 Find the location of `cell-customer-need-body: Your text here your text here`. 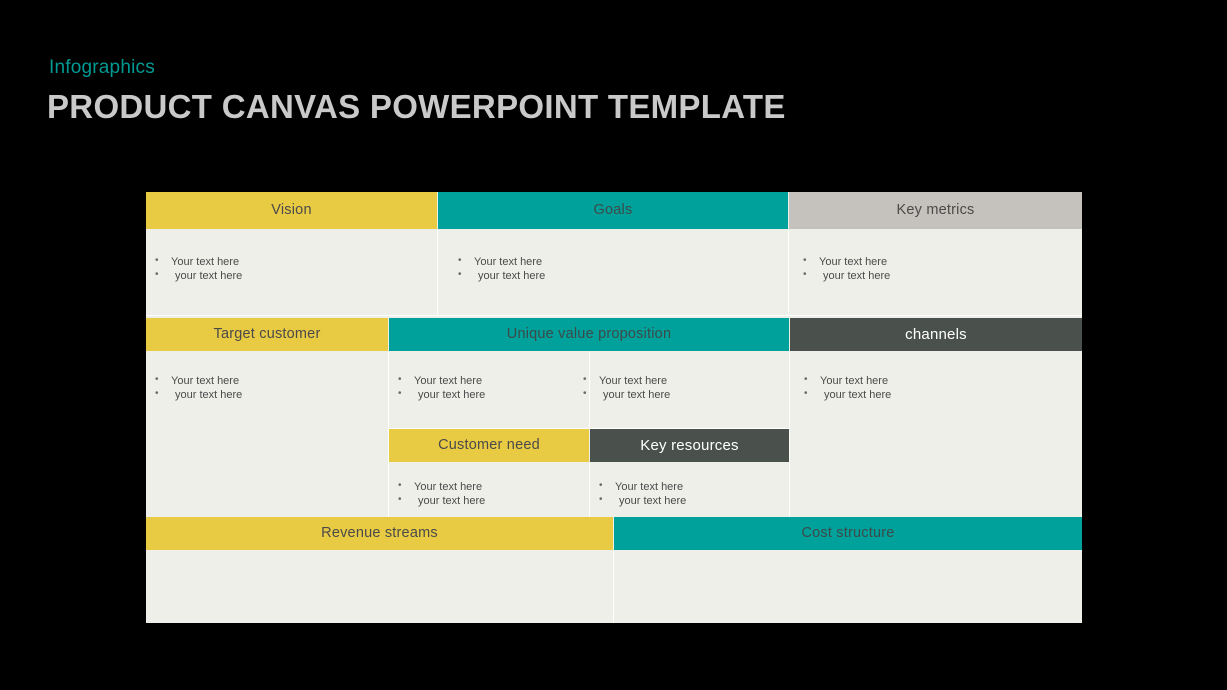

cell-customer-need-body: Your text here your text here is located at coordinates (489, 494).